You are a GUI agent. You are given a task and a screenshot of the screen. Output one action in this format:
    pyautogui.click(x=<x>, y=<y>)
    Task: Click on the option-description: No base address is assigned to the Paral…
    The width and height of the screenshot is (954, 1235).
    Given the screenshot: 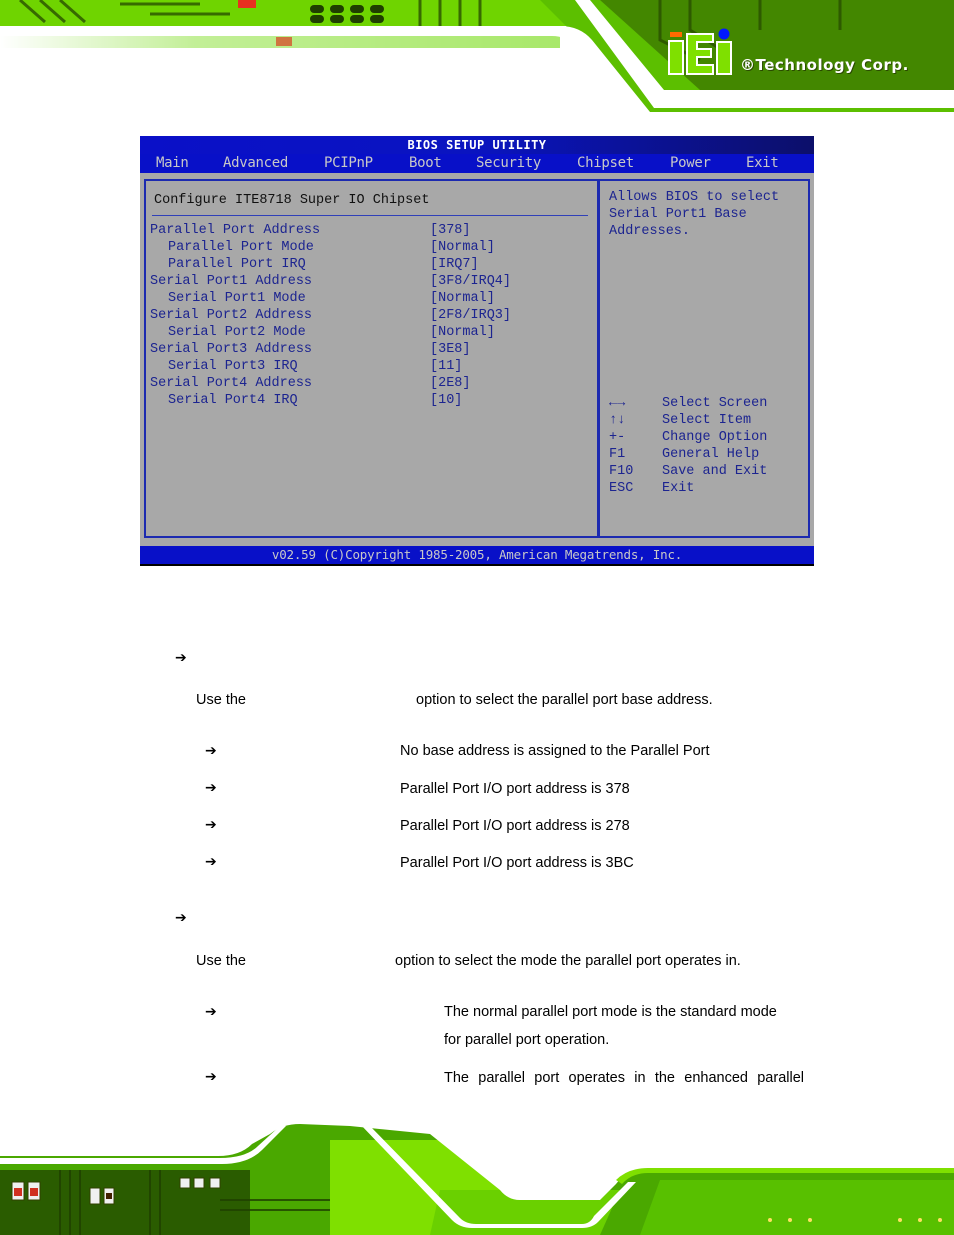 What is the action you would take?
    pyautogui.click(x=555, y=751)
    